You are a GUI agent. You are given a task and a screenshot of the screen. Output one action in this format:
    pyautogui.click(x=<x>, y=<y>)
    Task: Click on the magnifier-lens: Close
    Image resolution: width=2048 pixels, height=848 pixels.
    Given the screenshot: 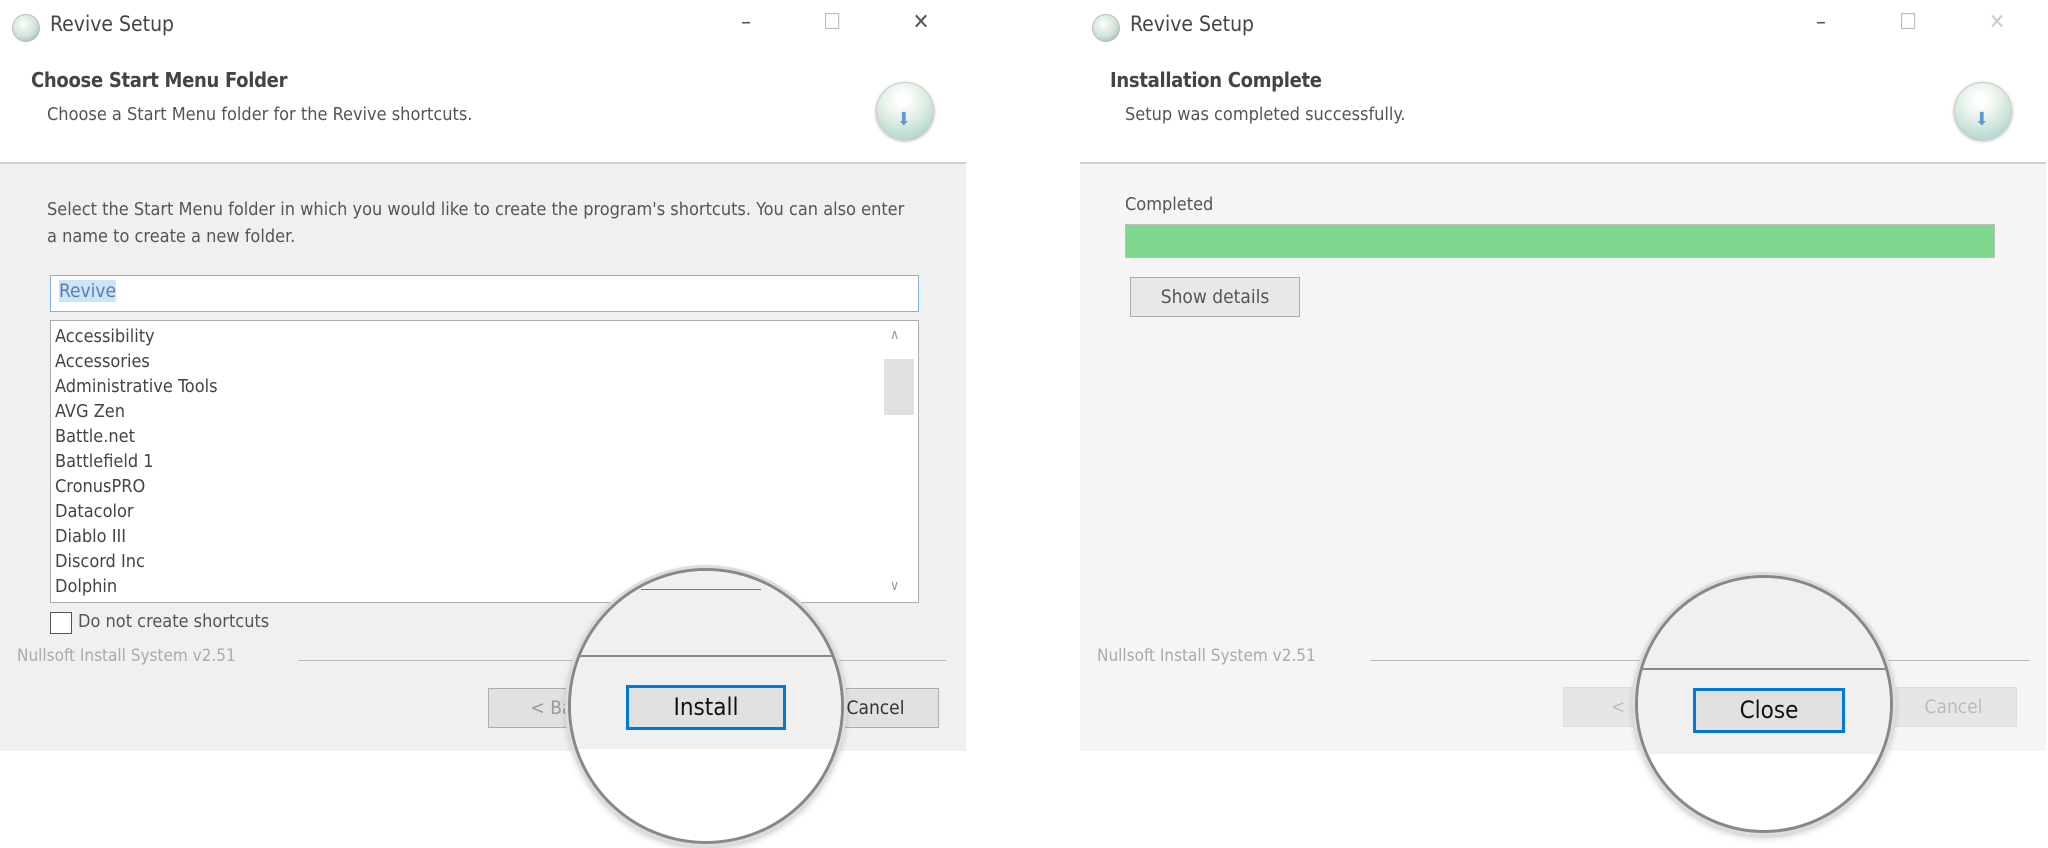 What is the action you would take?
    pyautogui.click(x=1764, y=704)
    